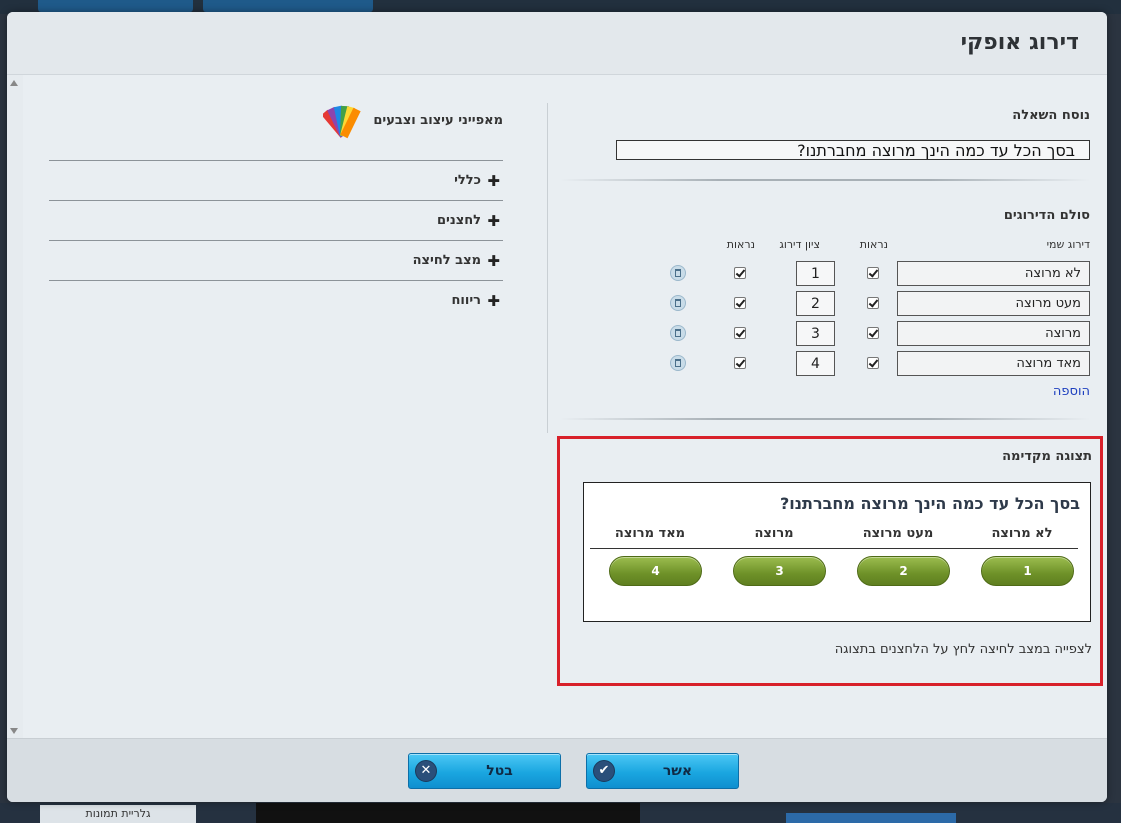 The height and width of the screenshot is (823, 1121). What do you see at coordinates (276, 303) in the screenshot?
I see `accordion-spacing: ✚ ריווח` at bounding box center [276, 303].